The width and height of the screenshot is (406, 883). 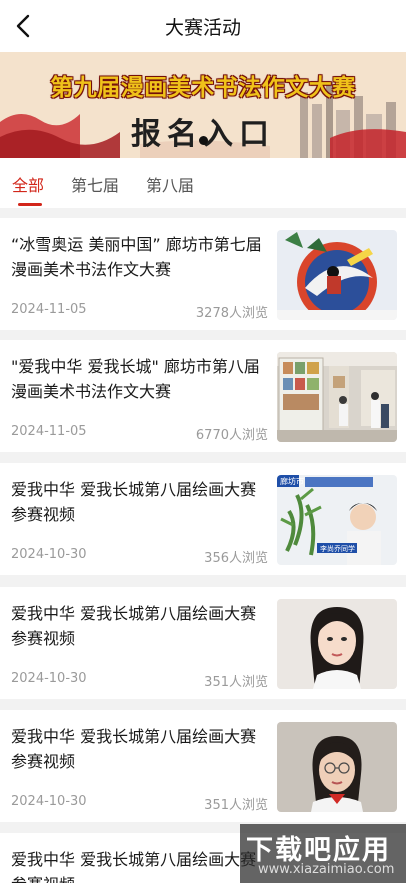 I want to click on thumbnail-caption: 廊坊市, so click(x=292, y=481).